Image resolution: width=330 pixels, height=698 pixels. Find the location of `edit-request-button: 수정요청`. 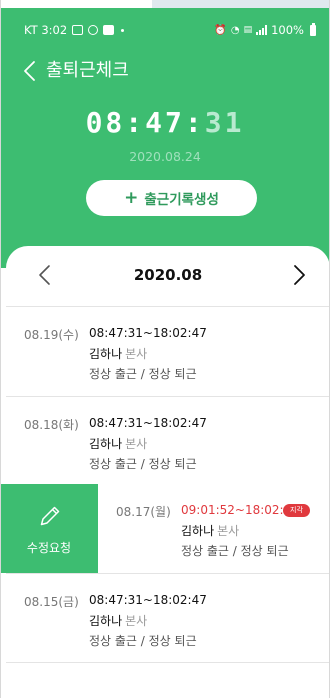

edit-request-button: 수정요청 is located at coordinates (49, 528).